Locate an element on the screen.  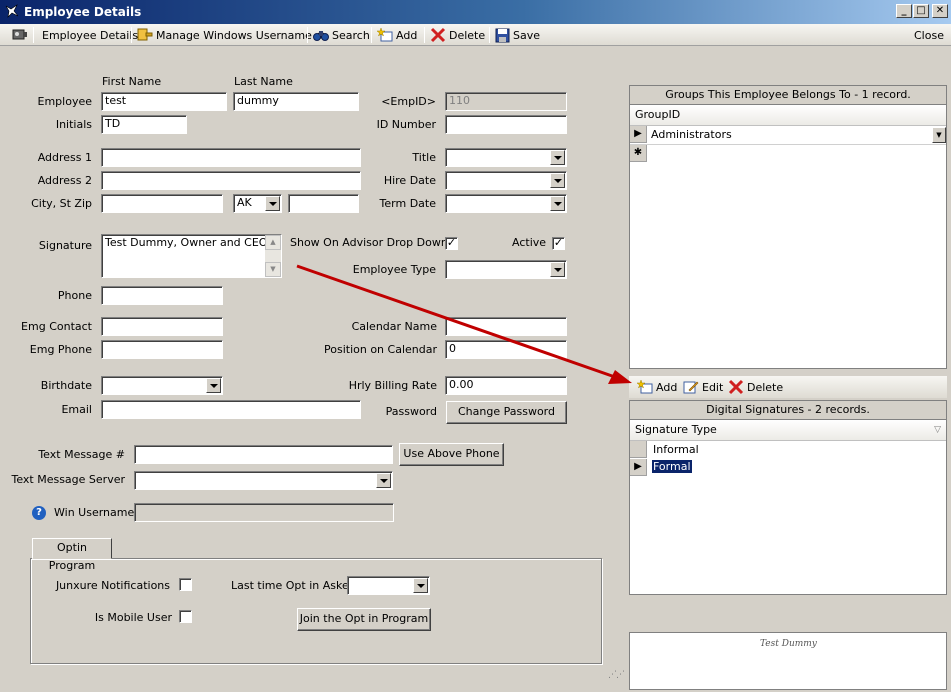
digital-signatures-header: Digital Signatures - 2 records. is located at coordinates (788, 410).